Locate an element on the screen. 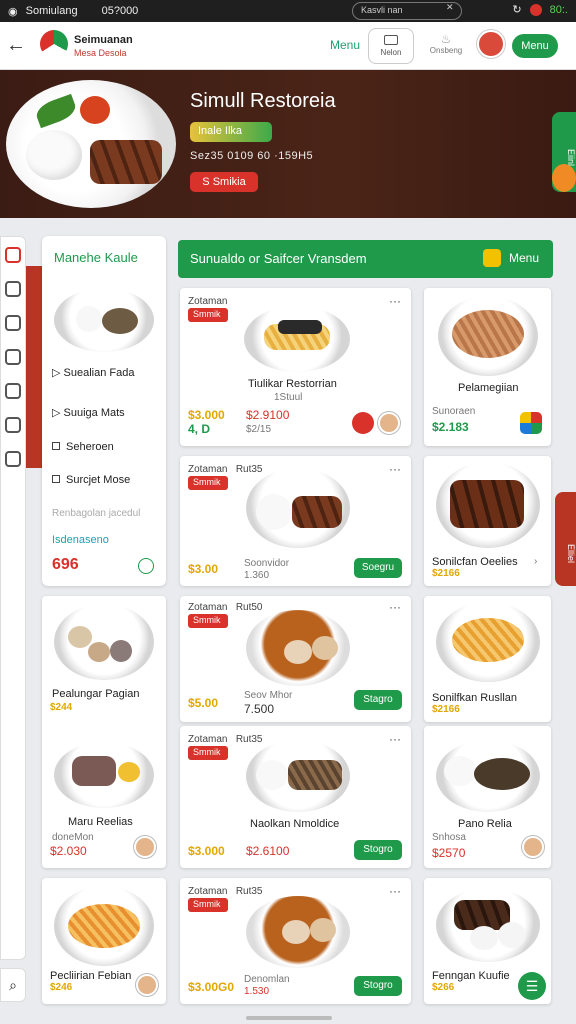 This screenshot has height=1024, width=576. filter-item: ▷ Suealian Fada is located at coordinates (93, 372).